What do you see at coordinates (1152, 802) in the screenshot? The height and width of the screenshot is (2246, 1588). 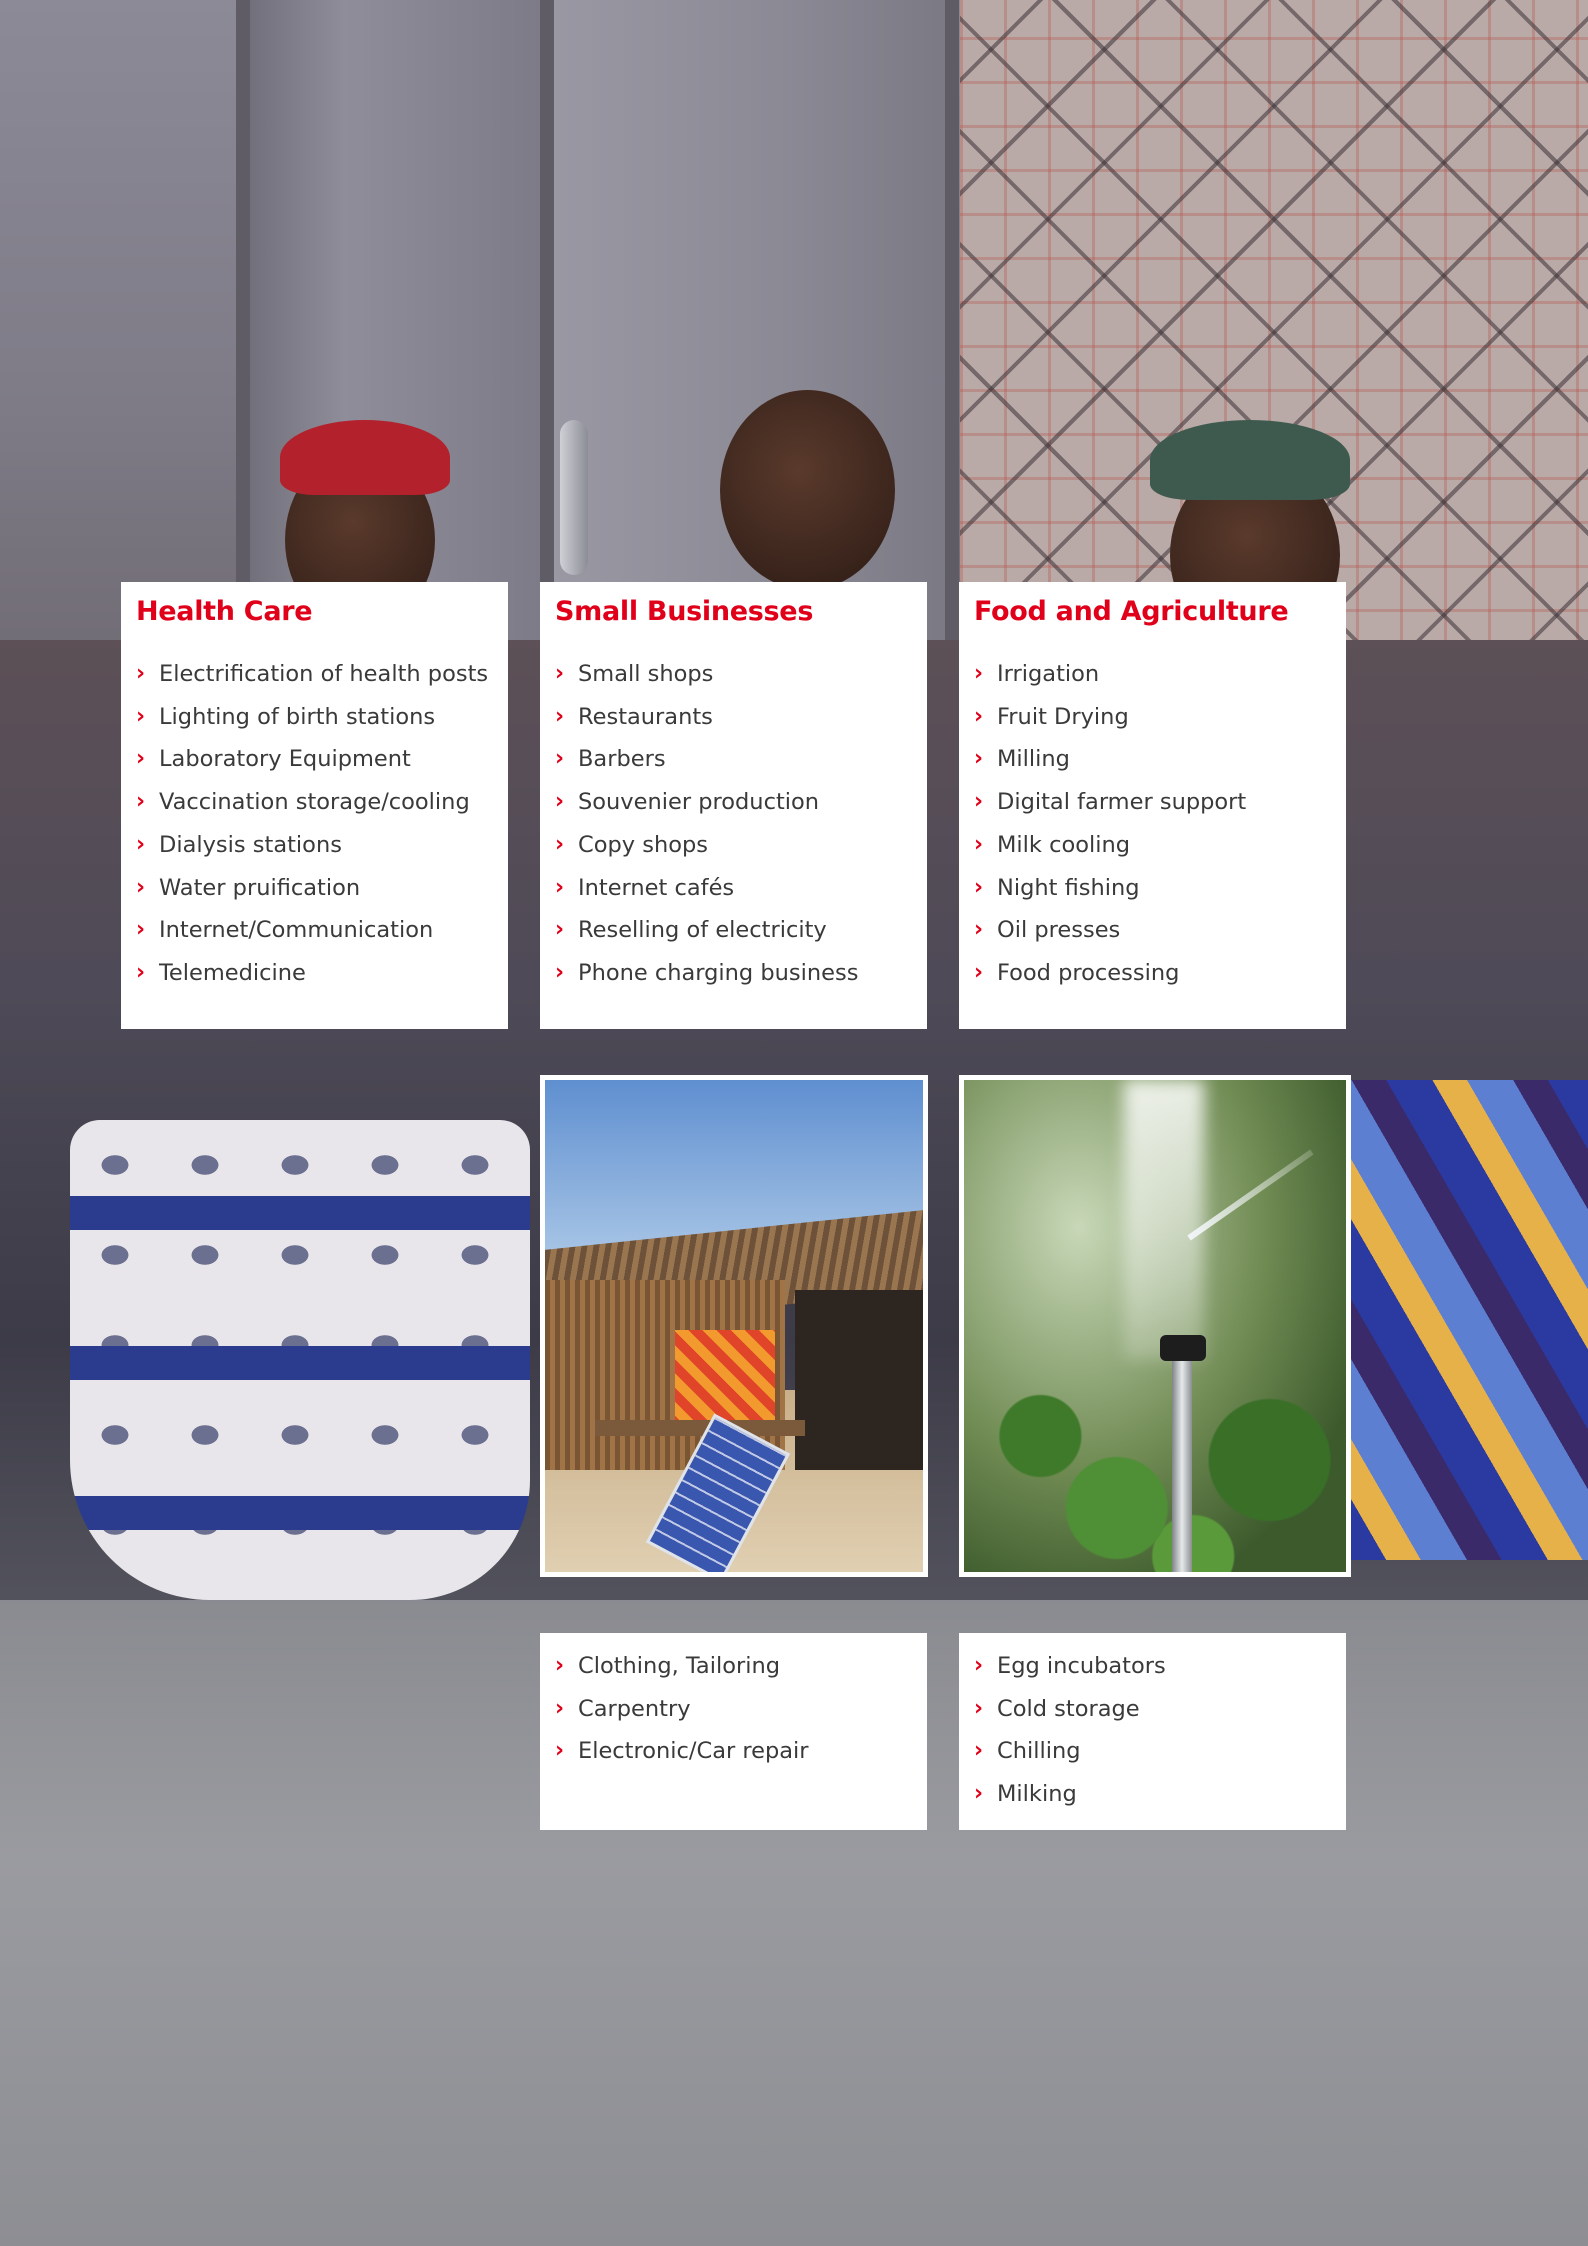 I see `list-item: › Digital farmer support` at bounding box center [1152, 802].